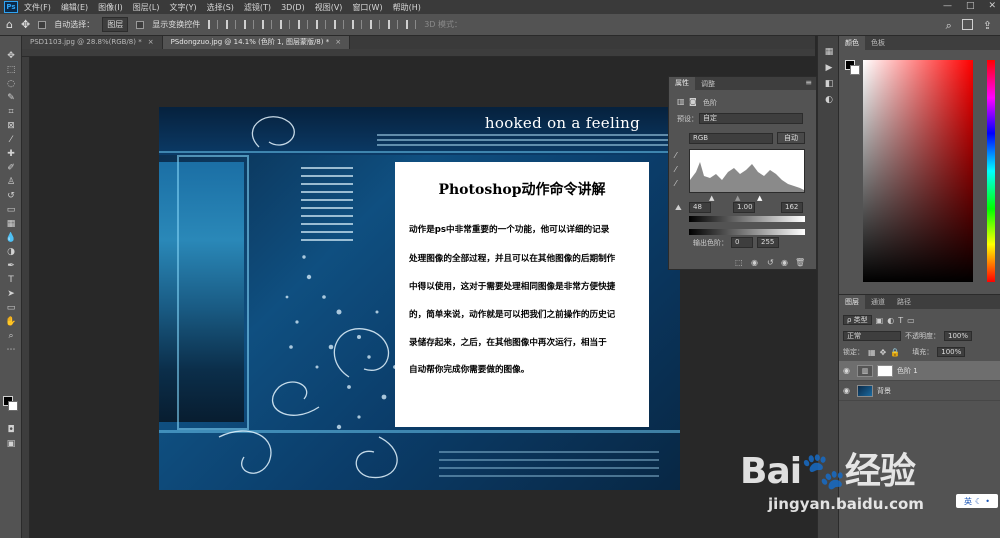 The height and width of the screenshot is (538, 1000). I want to click on align-right-icon, so click(249, 24).